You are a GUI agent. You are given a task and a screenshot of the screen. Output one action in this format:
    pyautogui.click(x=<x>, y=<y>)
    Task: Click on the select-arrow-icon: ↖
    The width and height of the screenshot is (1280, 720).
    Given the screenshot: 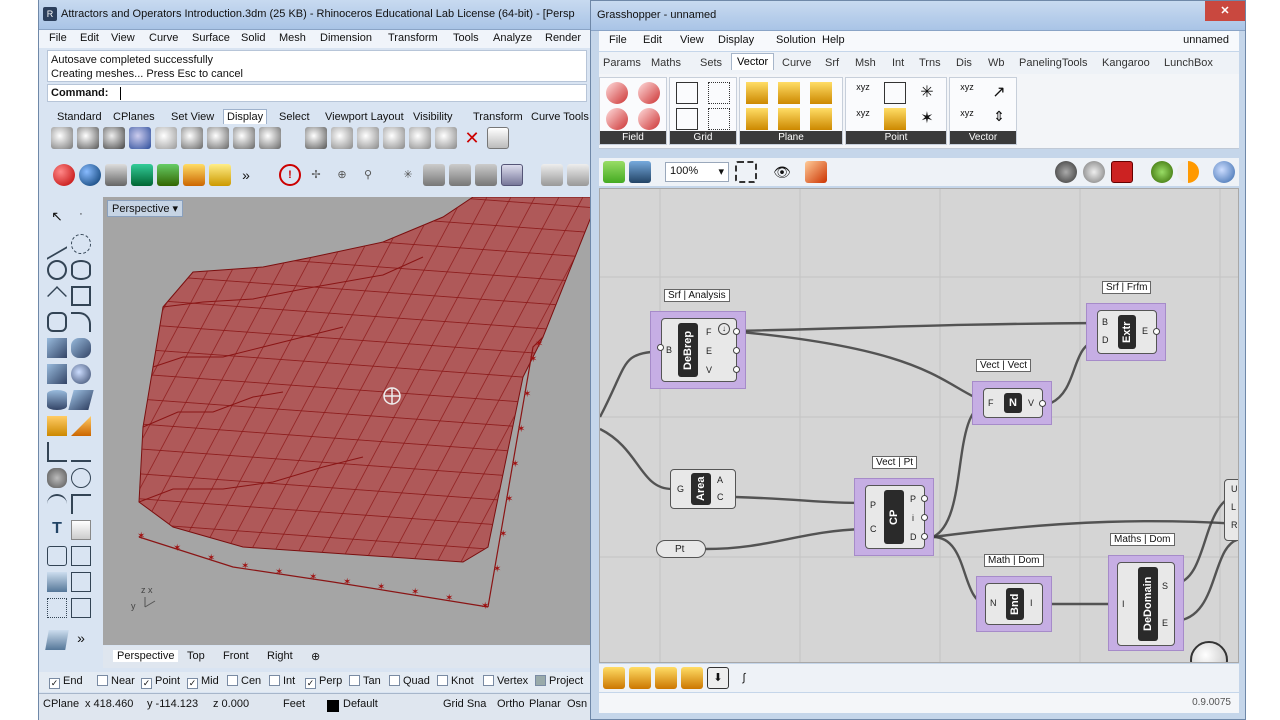 What is the action you would take?
    pyautogui.click(x=57, y=218)
    